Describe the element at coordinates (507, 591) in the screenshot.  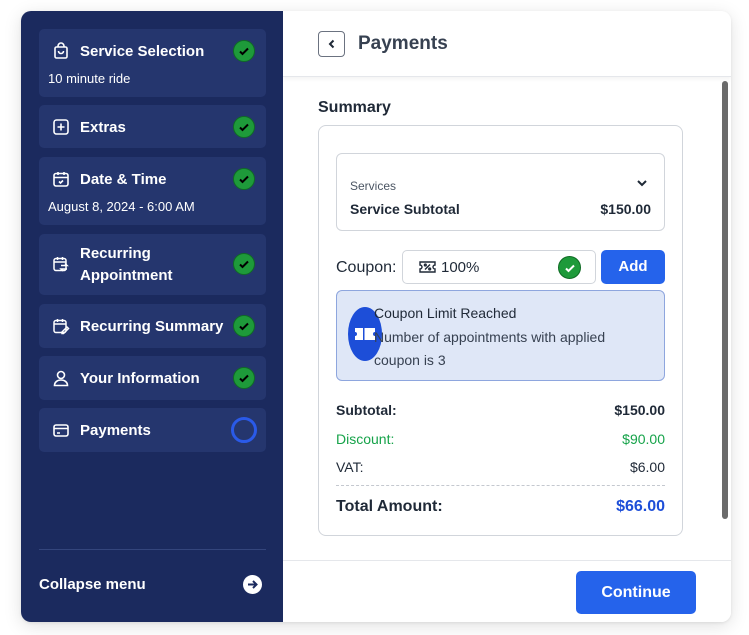
I see `footer: Continue` at that location.